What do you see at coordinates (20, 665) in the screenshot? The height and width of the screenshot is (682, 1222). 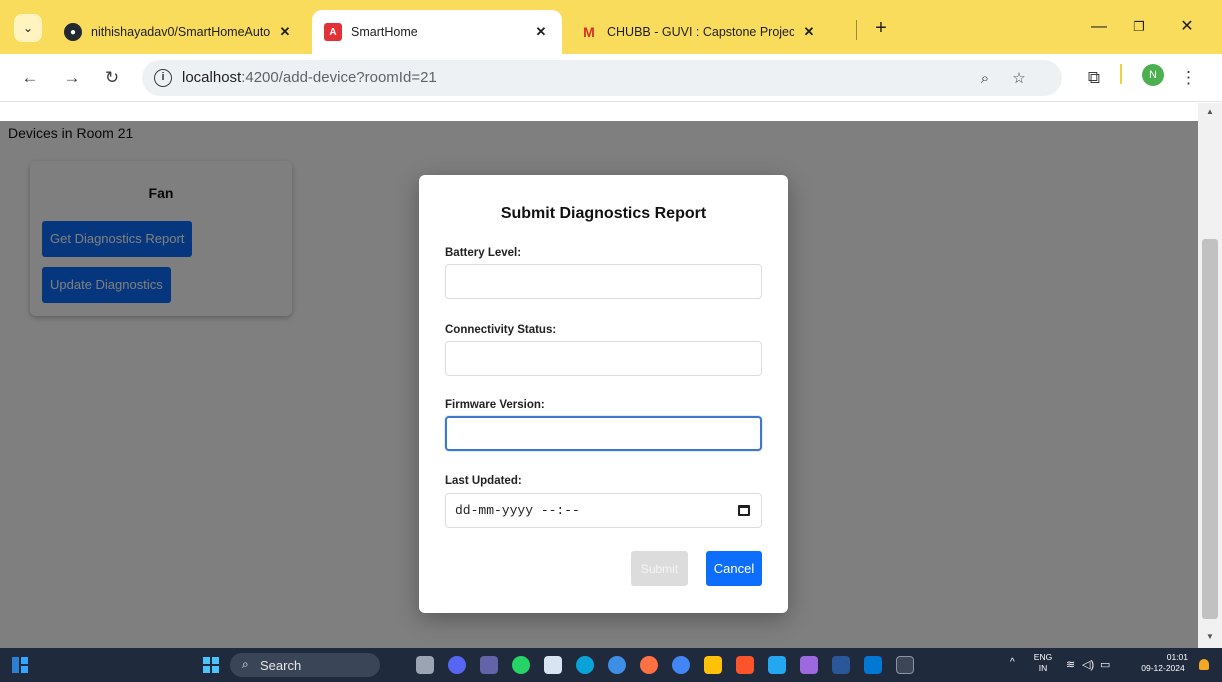 I see `widgets-icon` at bounding box center [20, 665].